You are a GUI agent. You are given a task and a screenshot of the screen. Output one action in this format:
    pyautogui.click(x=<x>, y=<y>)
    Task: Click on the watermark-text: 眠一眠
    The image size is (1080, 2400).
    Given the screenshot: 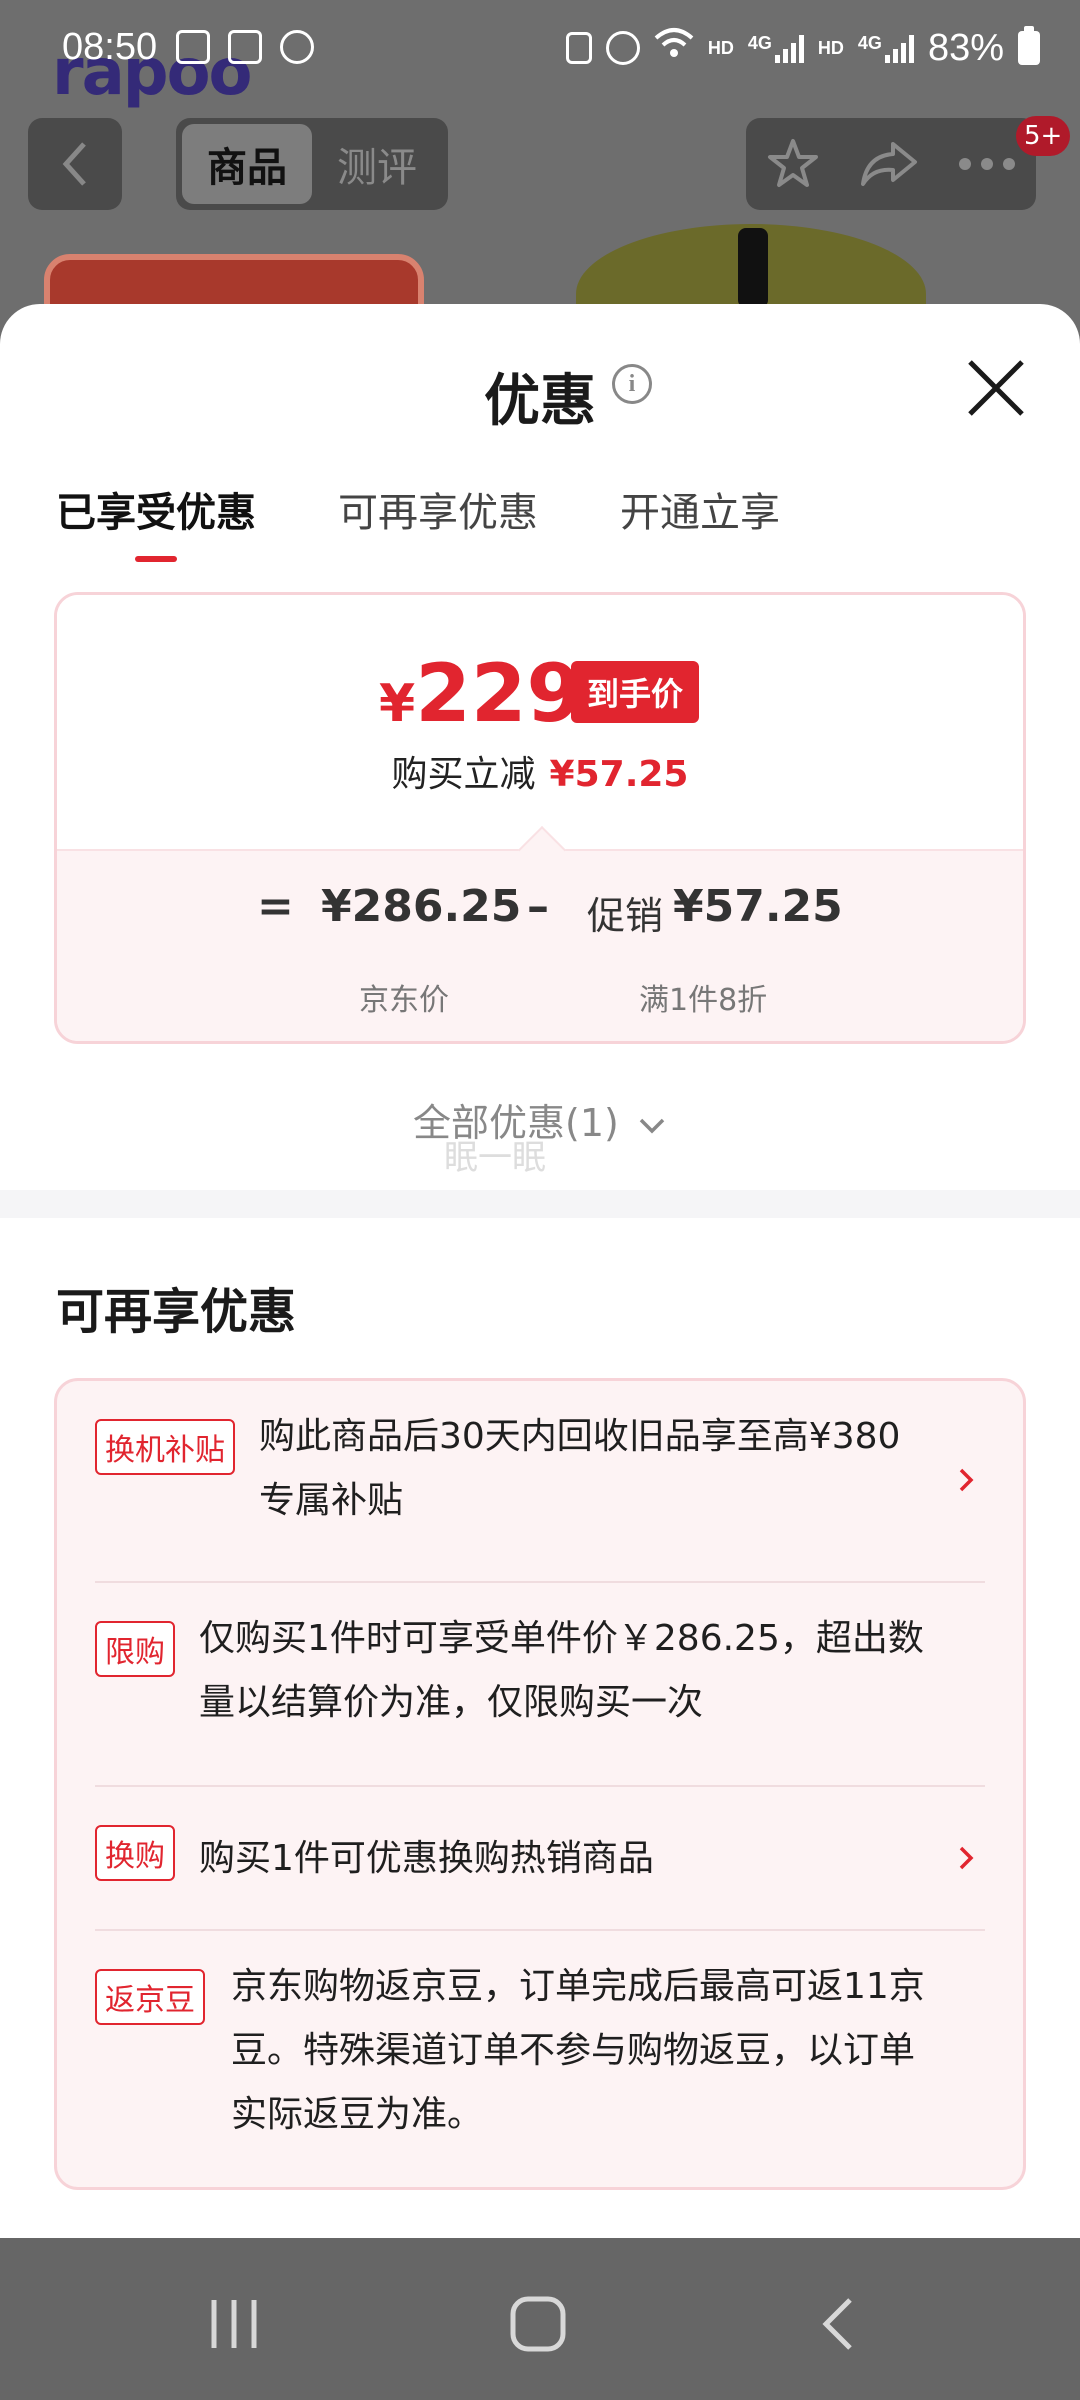 What is the action you would take?
    pyautogui.click(x=495, y=1158)
    